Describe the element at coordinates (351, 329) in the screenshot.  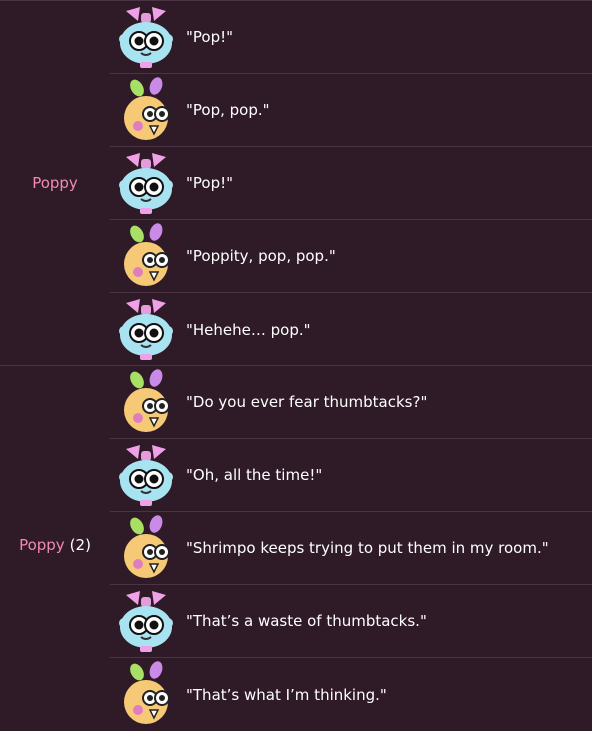
I see `dialogue-row: "Hehehe… pop."` at that location.